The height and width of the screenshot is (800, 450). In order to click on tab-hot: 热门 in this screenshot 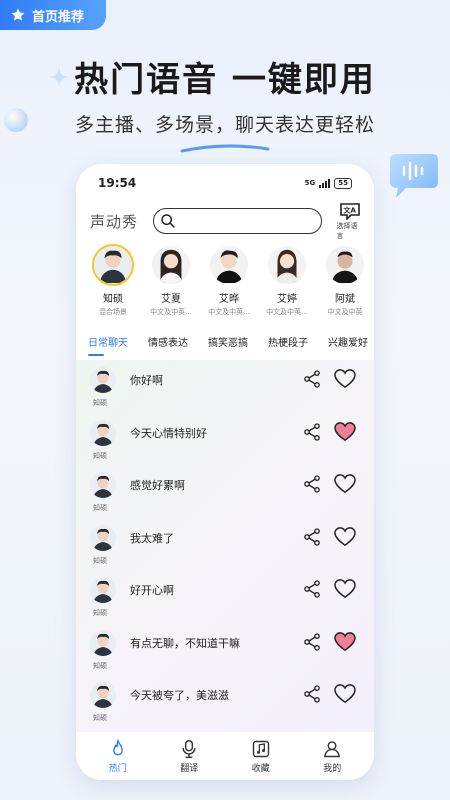, I will do `click(118, 756)`.